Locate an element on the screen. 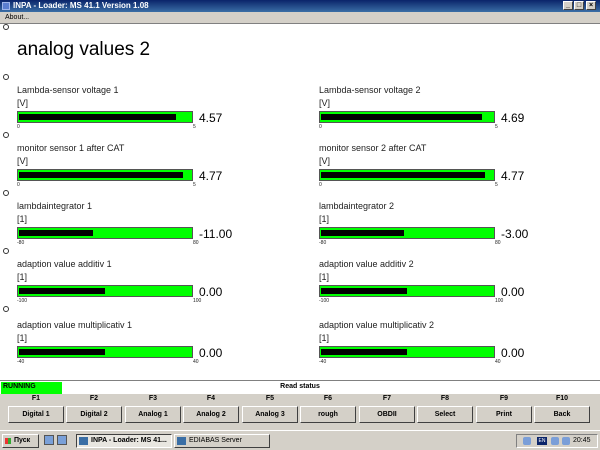 The height and width of the screenshot is (450, 600). gauge-label: lambdaintegrator 2 is located at coordinates (357, 206).